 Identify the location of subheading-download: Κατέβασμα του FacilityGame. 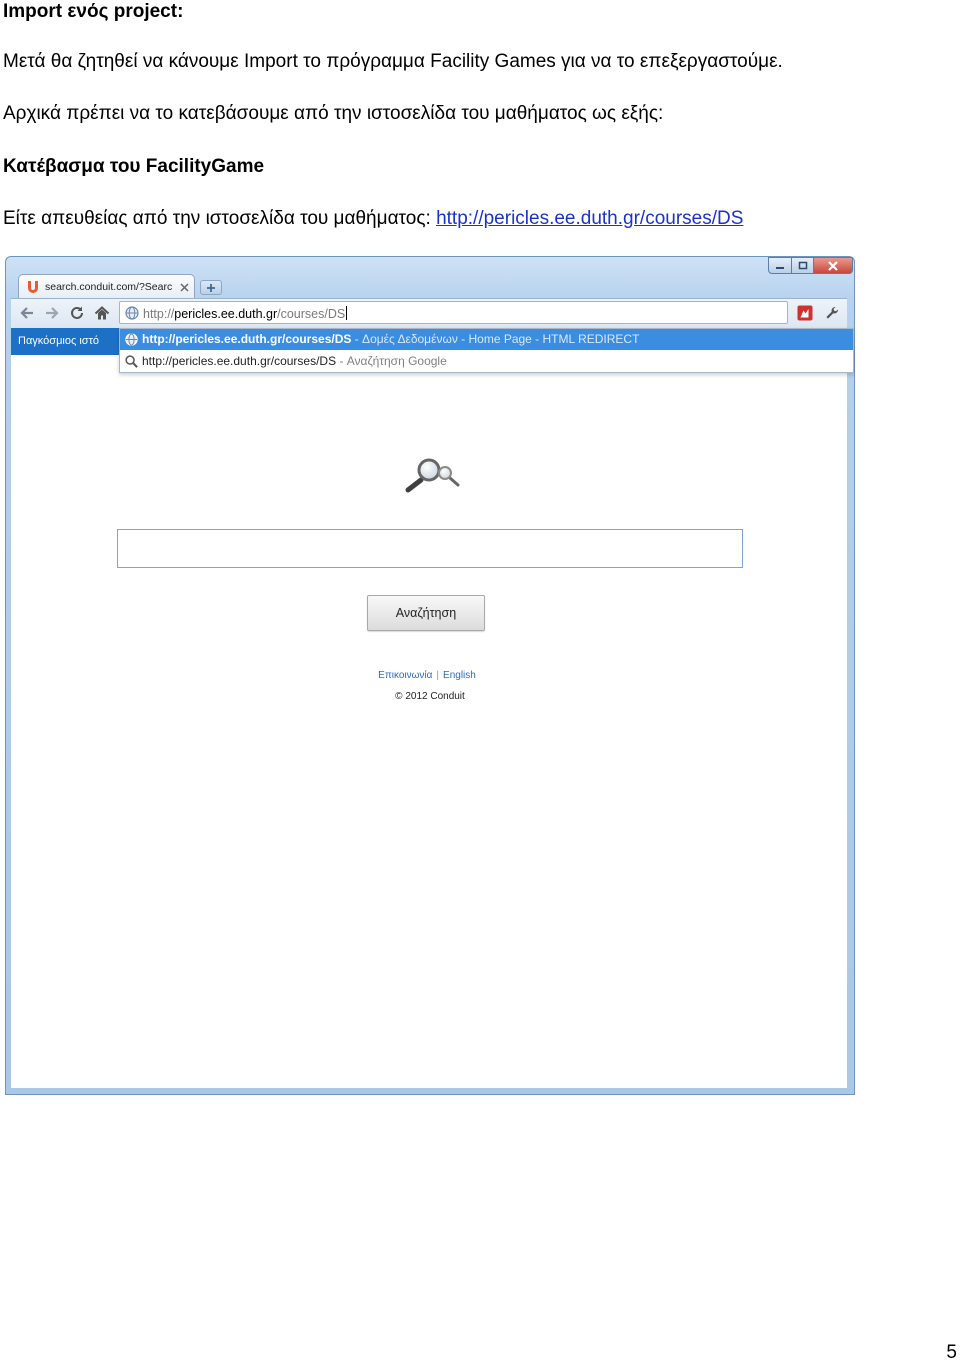
(134, 166).